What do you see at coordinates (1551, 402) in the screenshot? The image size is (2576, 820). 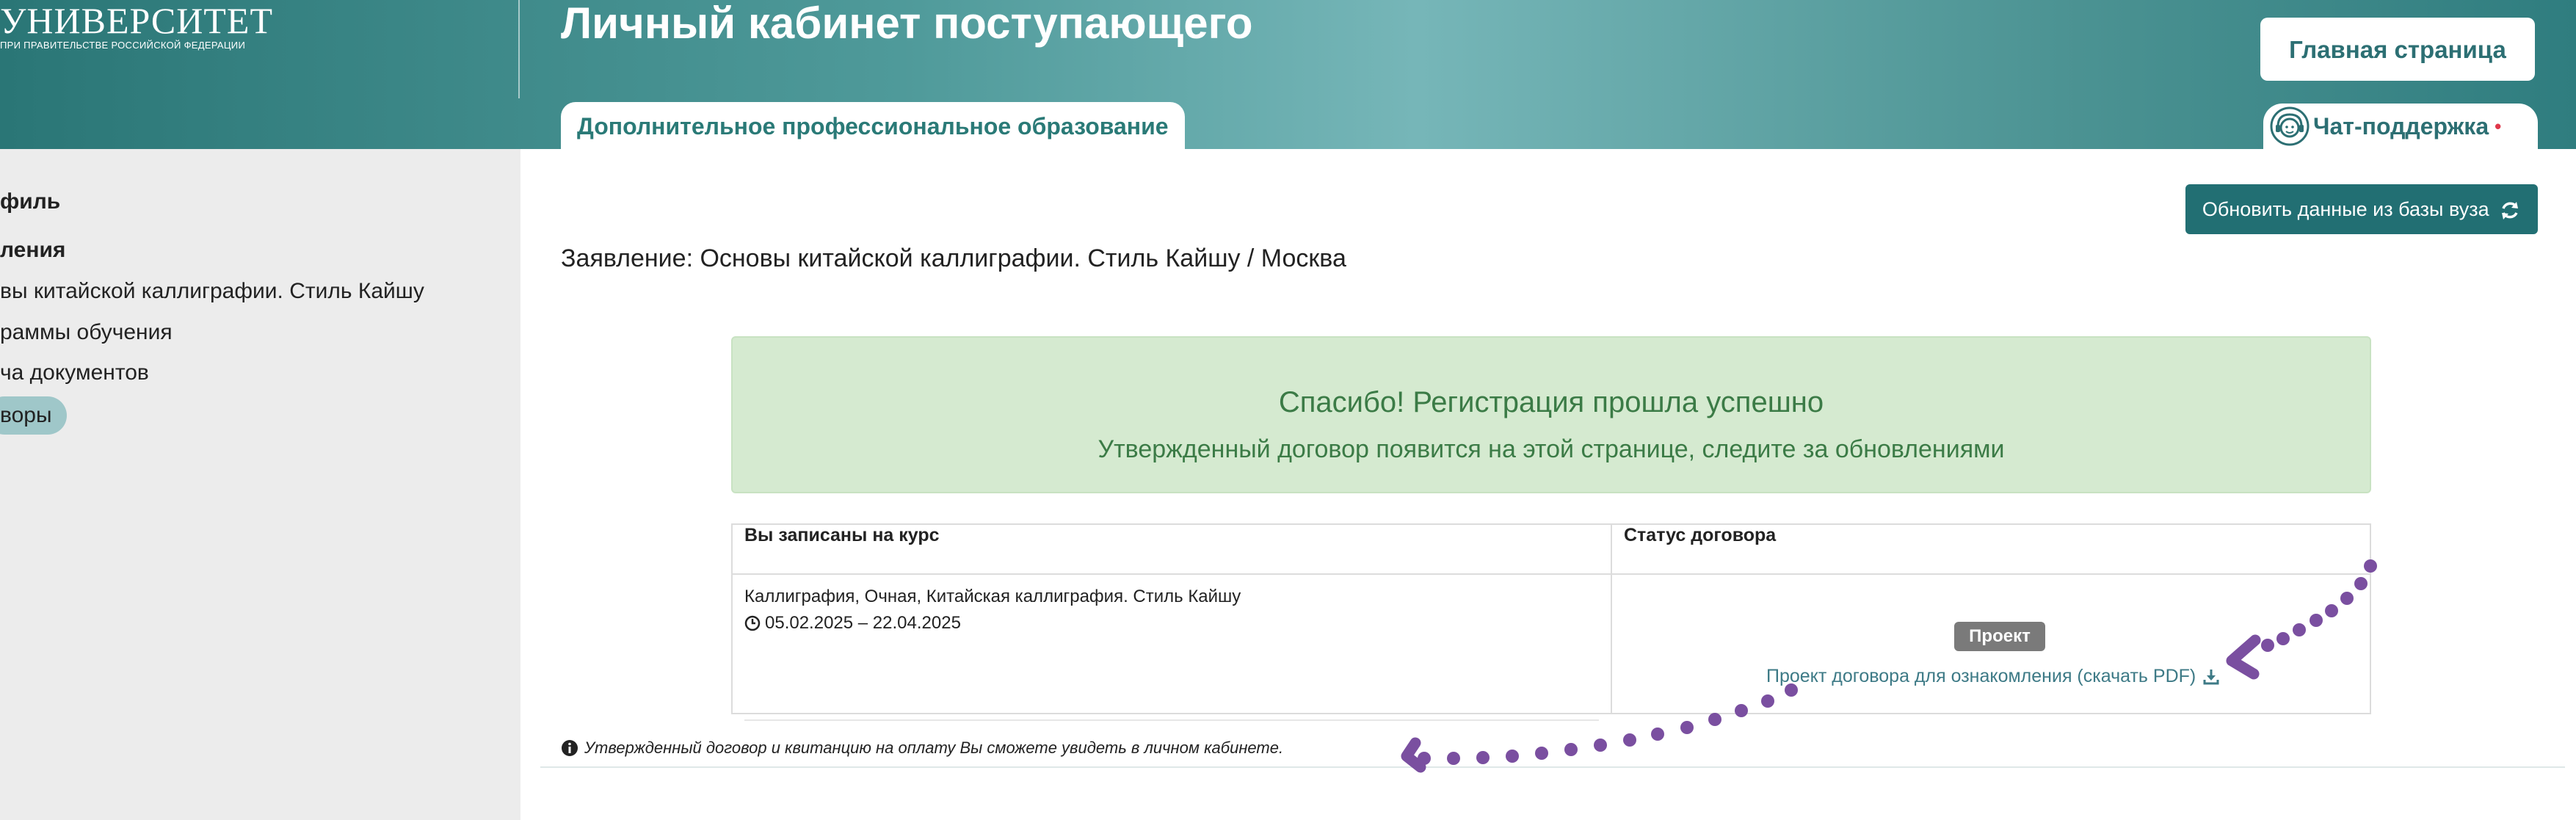 I see `alert-title: Спасибо! Регистрация прошла успешно` at bounding box center [1551, 402].